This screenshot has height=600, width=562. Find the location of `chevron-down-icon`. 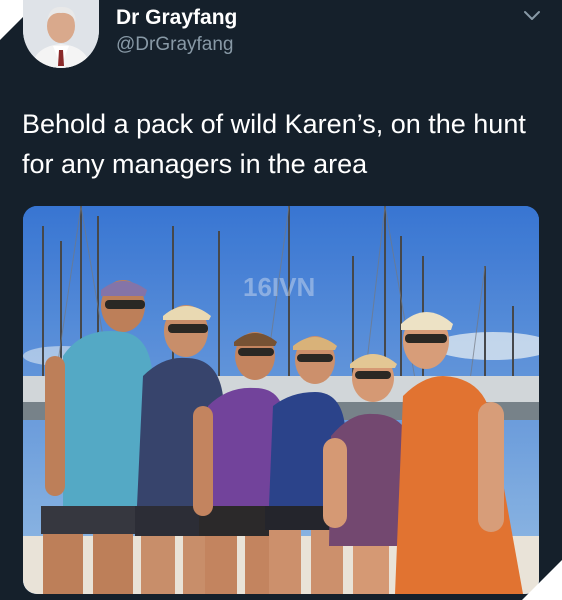

chevron-down-icon is located at coordinates (532, 15).